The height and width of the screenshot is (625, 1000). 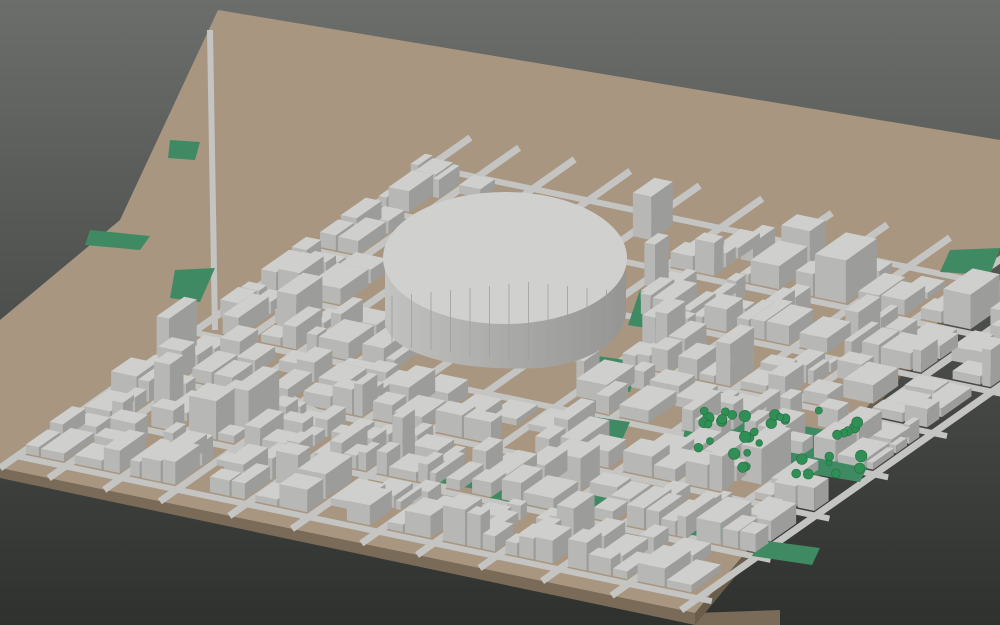 I want to click on park, so click(x=184, y=150).